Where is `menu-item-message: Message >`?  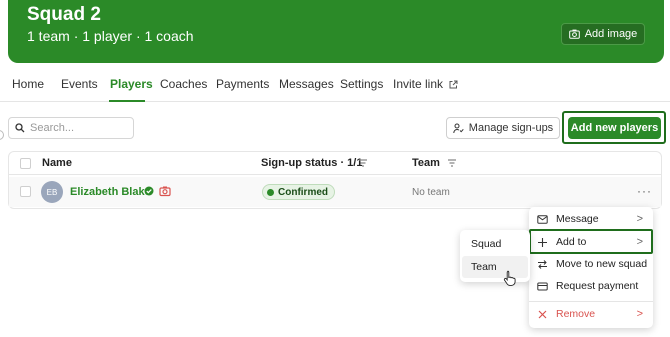 menu-item-message: Message > is located at coordinates (591, 219).